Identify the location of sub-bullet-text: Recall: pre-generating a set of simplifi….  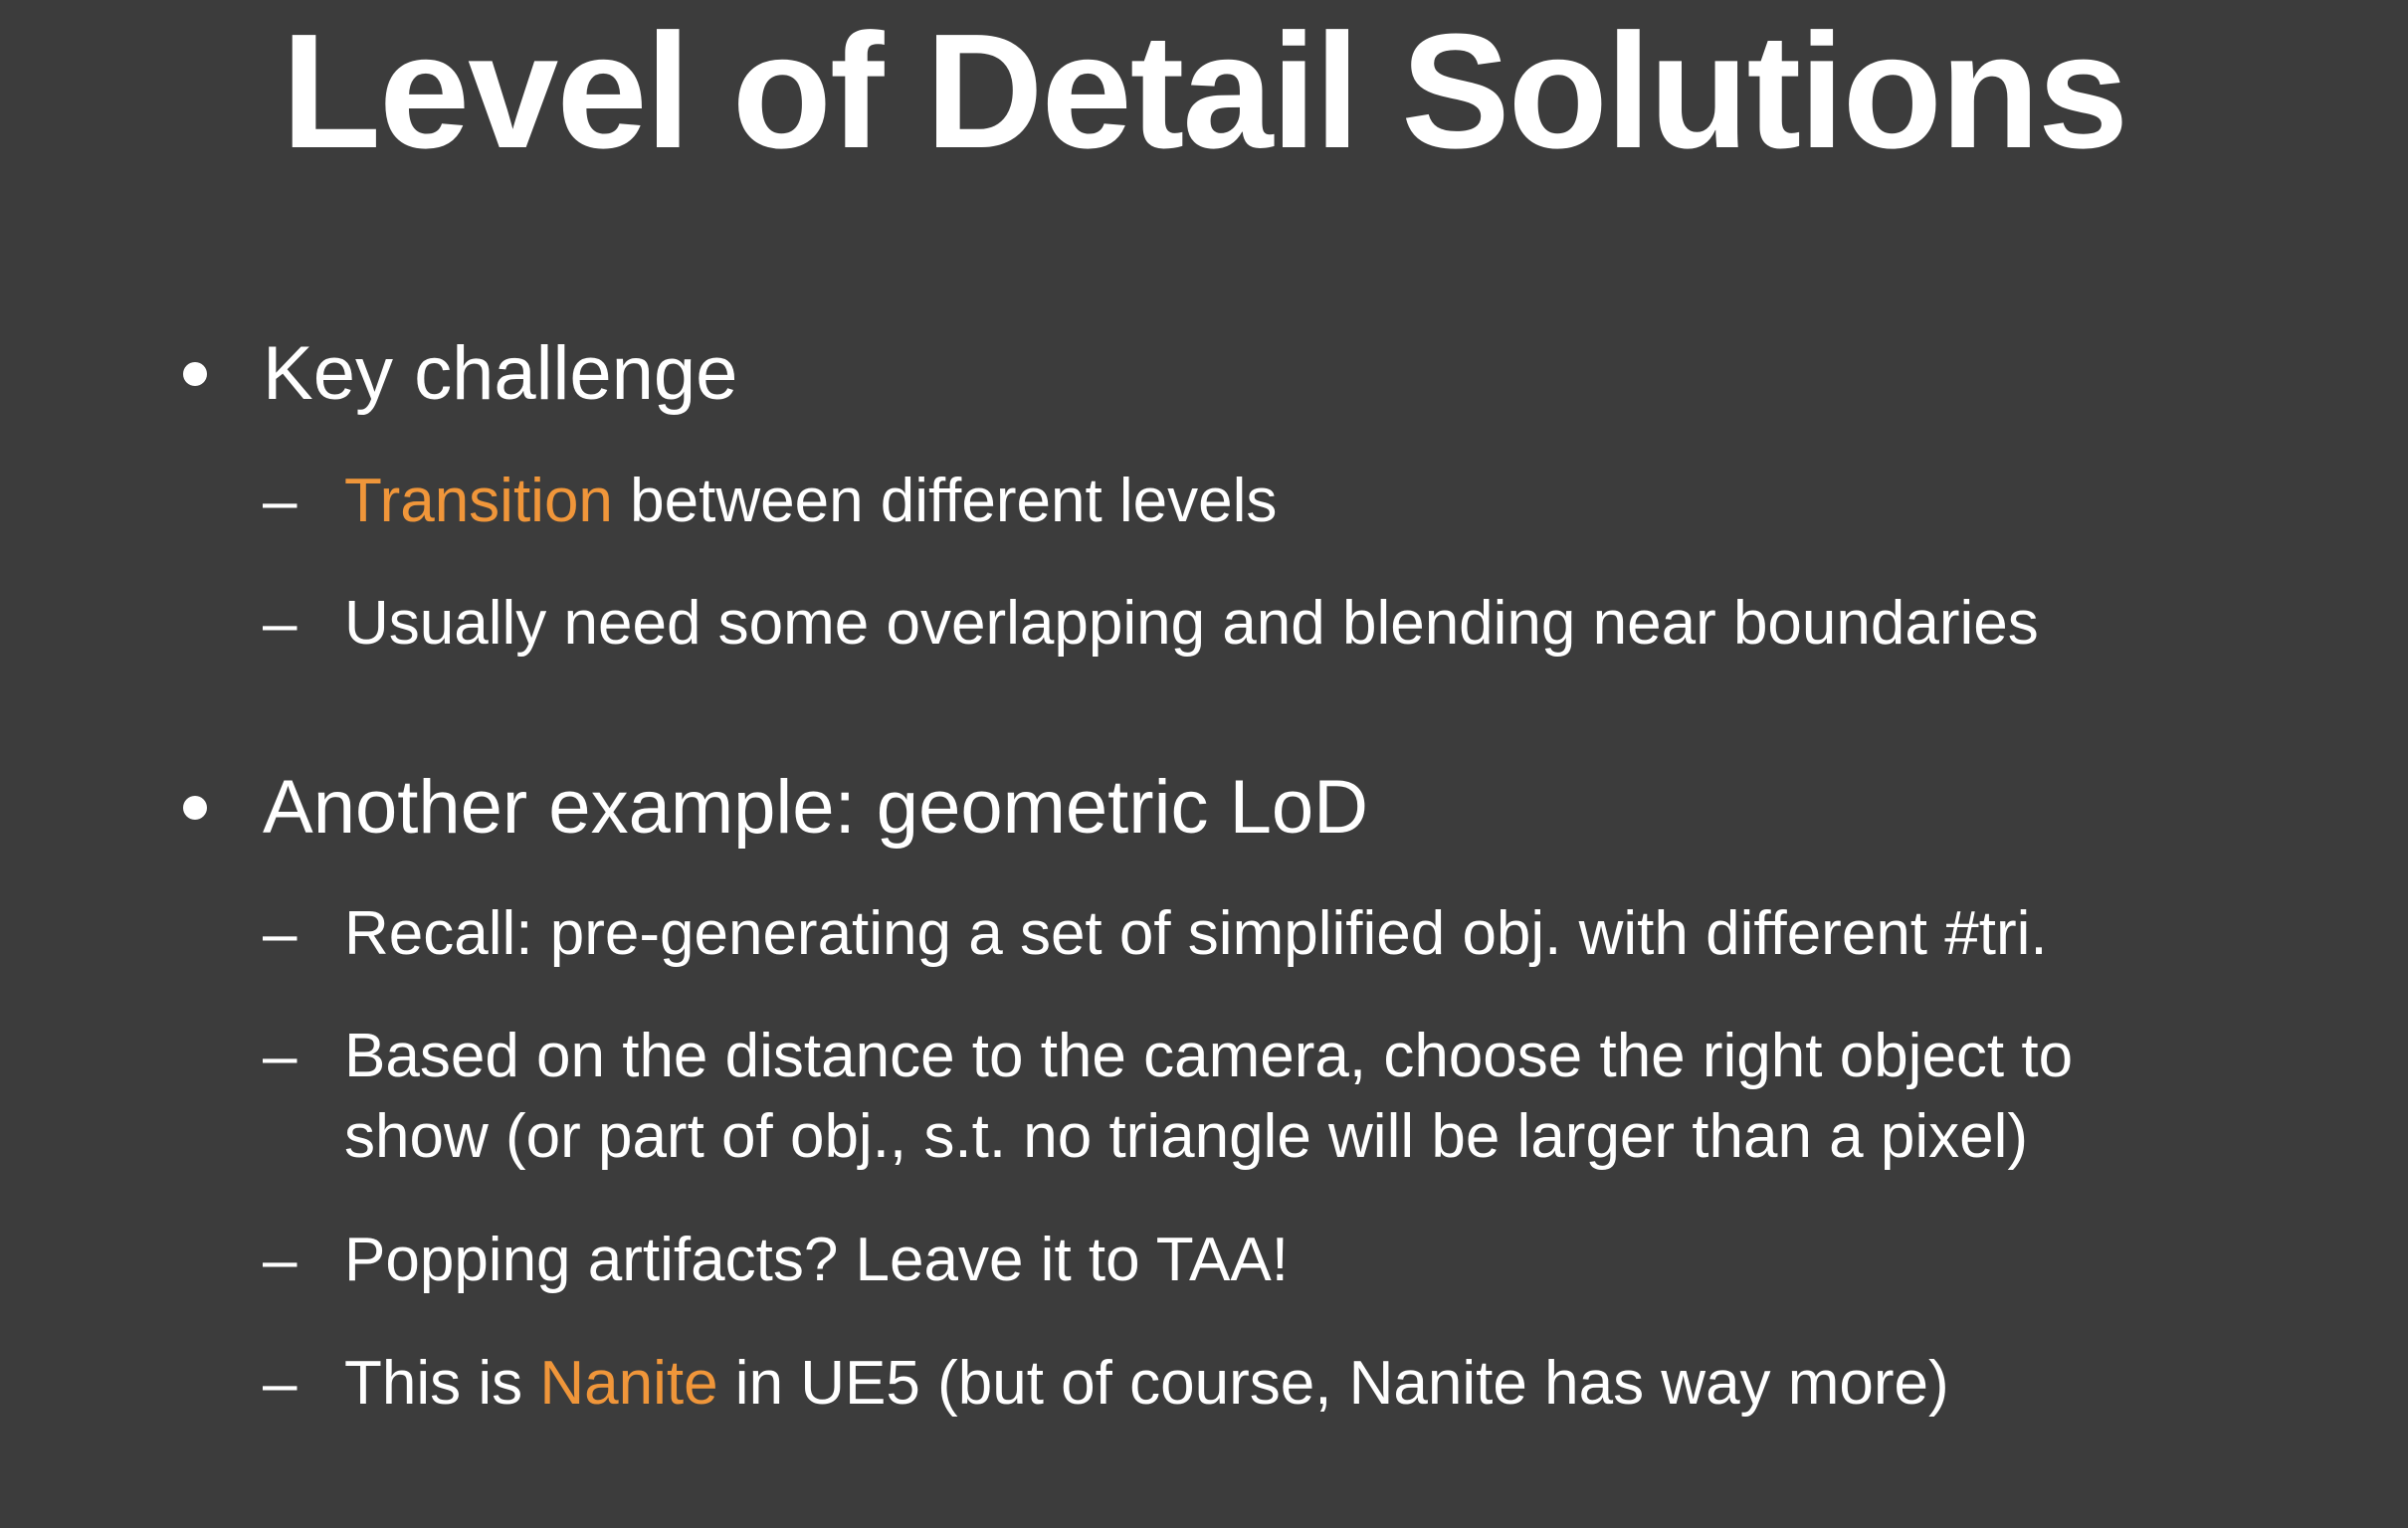
(1196, 933).